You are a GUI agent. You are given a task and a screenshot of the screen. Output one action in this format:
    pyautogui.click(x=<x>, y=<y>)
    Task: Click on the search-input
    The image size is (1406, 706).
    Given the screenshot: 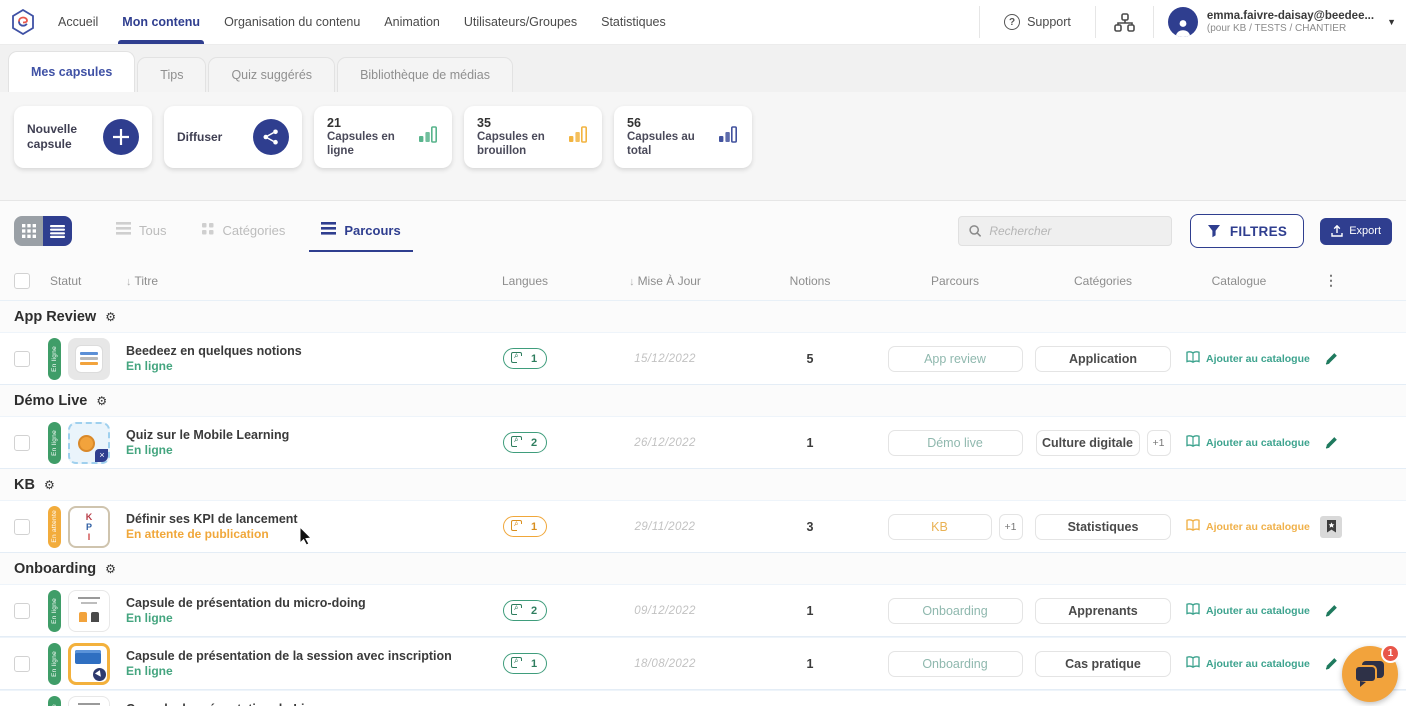 What is the action you would take?
    pyautogui.click(x=1075, y=231)
    